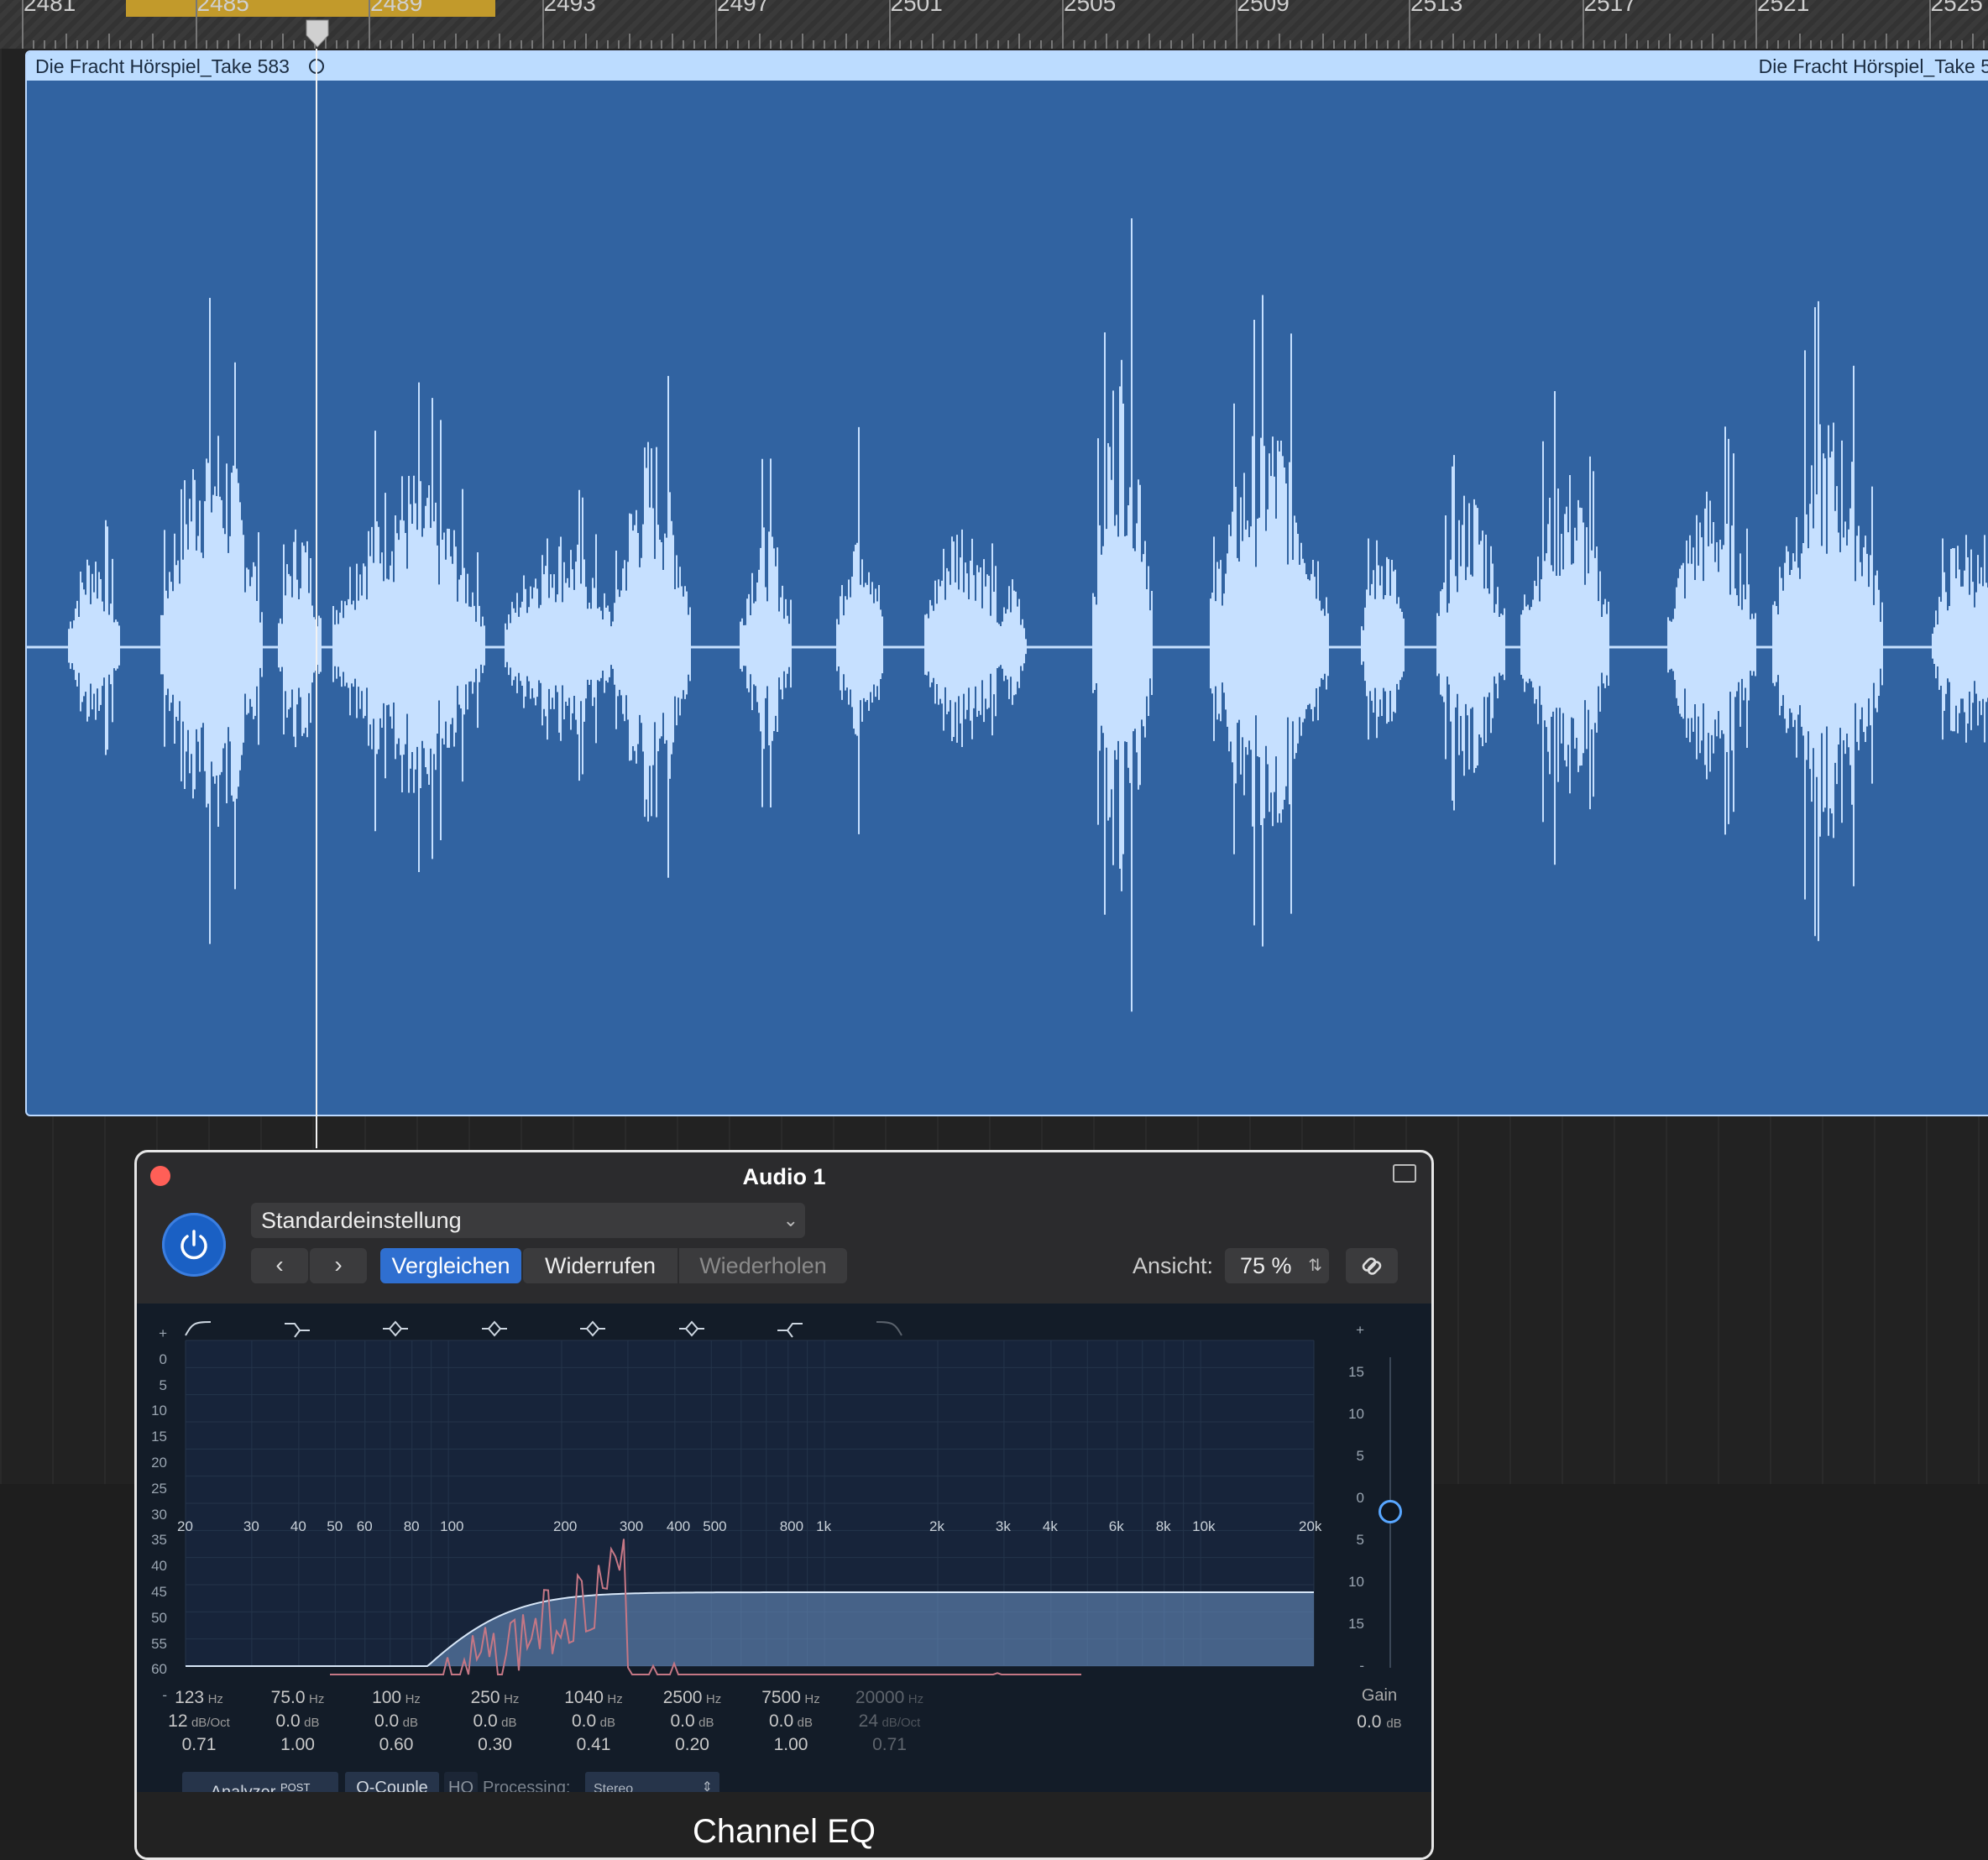  Describe the element at coordinates (288, 1698) in the screenshot. I see `band-frequency: 75.0` at that location.